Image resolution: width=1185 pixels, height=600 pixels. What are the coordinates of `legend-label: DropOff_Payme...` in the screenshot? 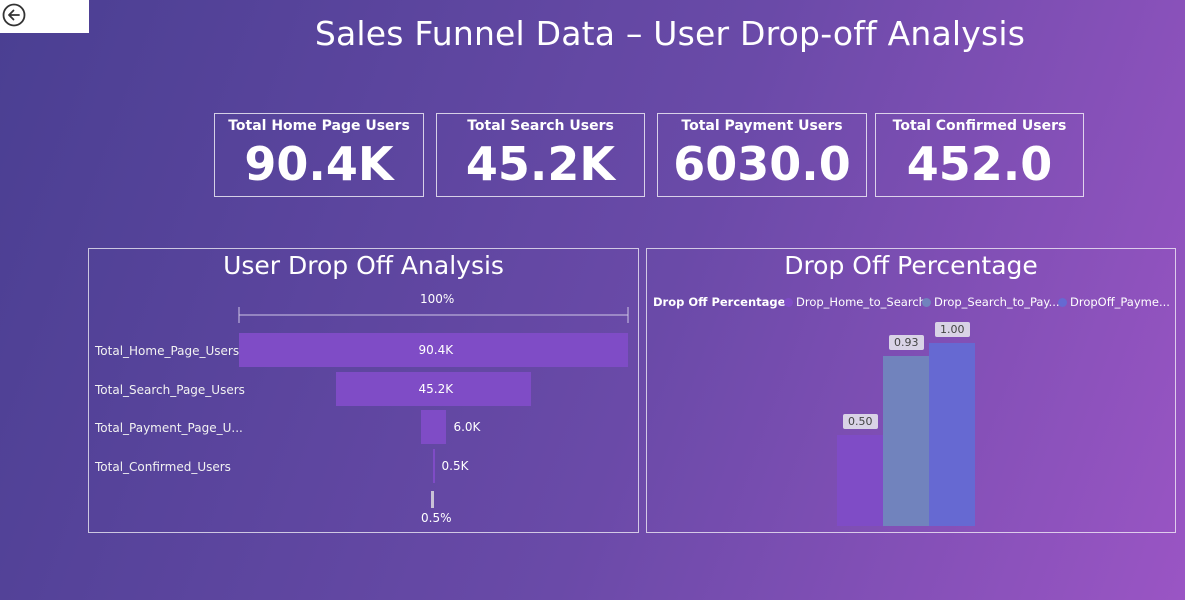 It's located at (1120, 302).